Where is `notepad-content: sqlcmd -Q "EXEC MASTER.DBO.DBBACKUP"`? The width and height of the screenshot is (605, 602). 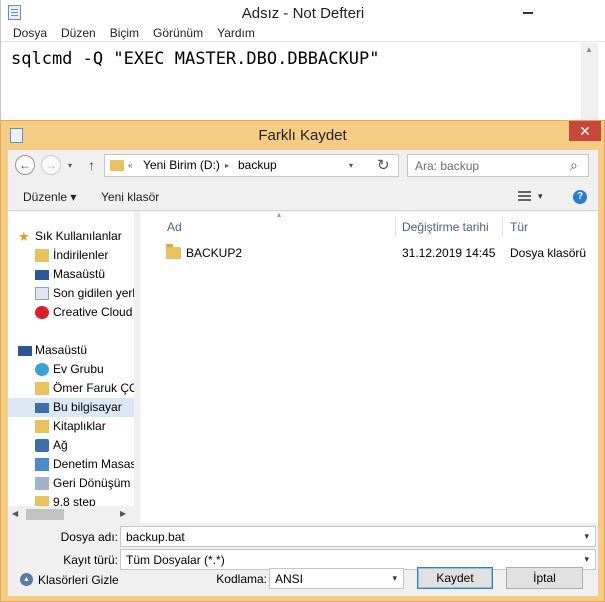
notepad-content: sqlcmd -Q "EXEC MASTER.DBO.DBBACKUP" is located at coordinates (195, 59).